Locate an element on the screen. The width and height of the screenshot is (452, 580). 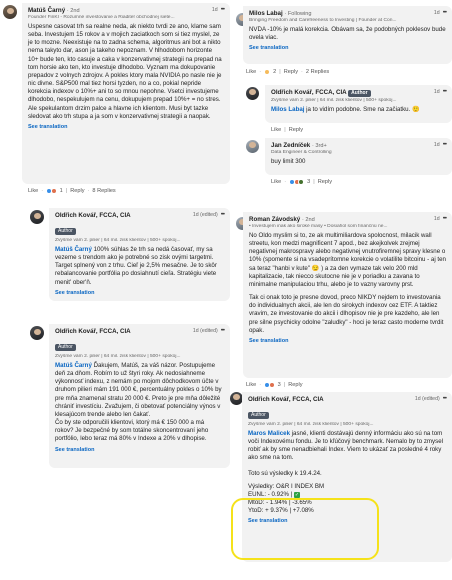
comment-actions: Like | Reply is located at coordinates (287, 130).